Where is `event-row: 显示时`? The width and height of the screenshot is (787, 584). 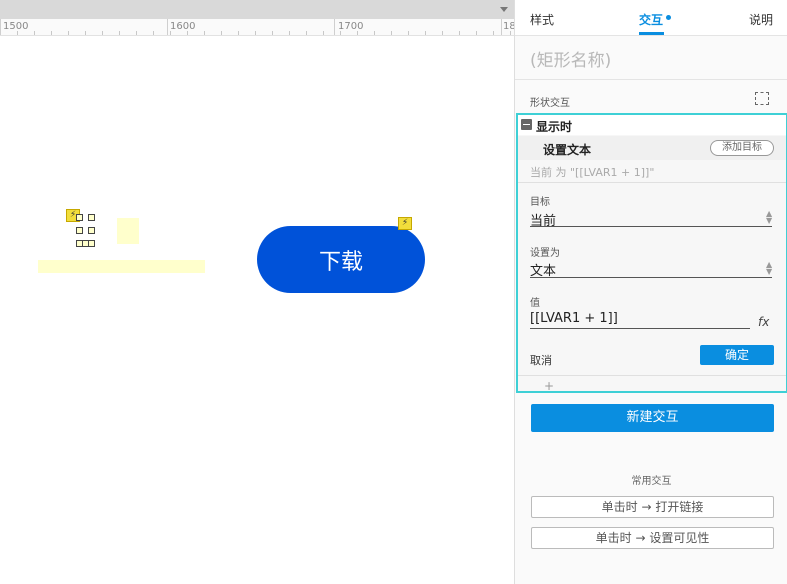 event-row: 显示时 is located at coordinates (652, 125).